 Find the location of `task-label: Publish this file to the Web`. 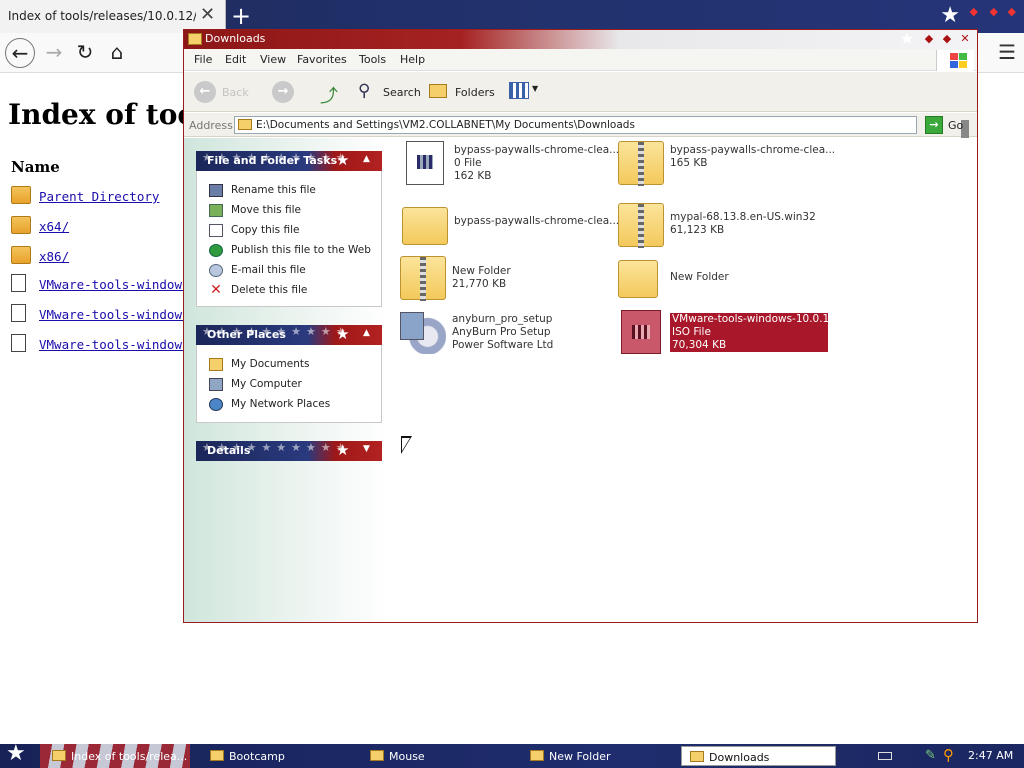

task-label: Publish this file to the Web is located at coordinates (301, 250).